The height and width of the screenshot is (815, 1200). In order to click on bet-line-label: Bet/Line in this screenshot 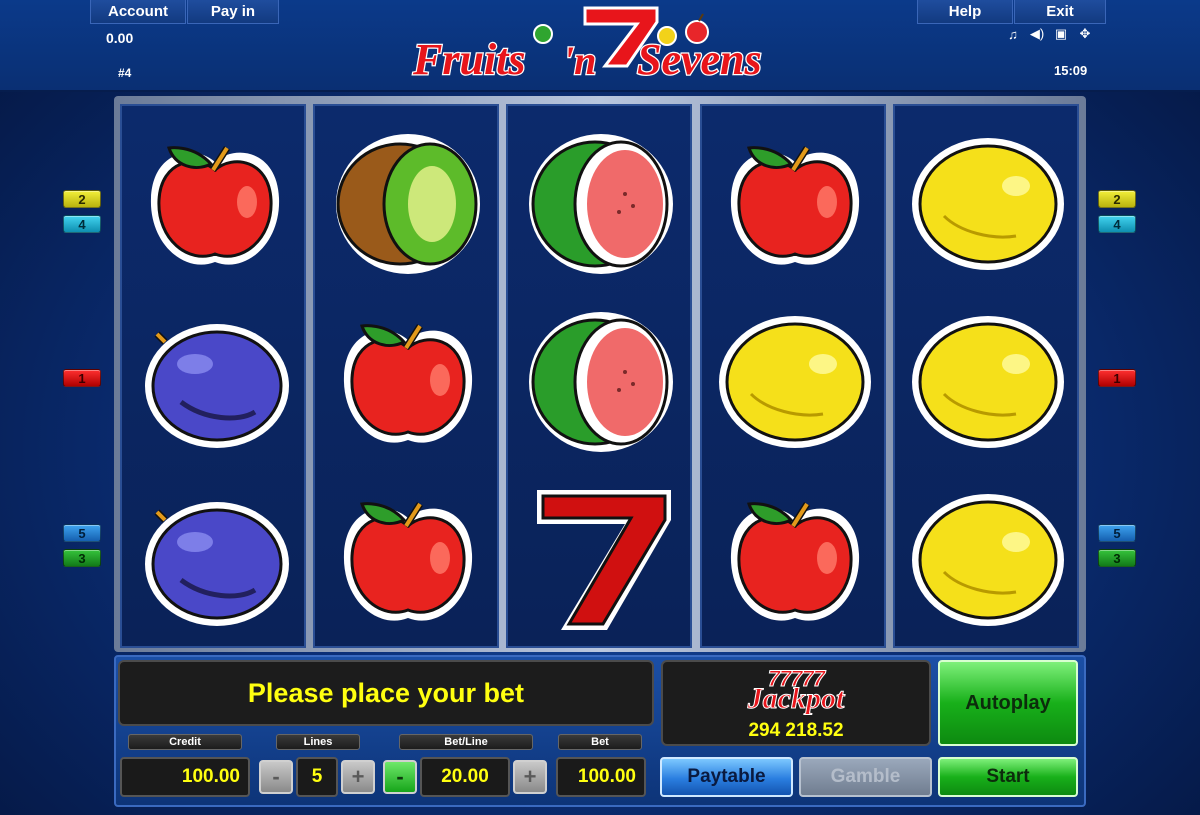, I will do `click(466, 742)`.